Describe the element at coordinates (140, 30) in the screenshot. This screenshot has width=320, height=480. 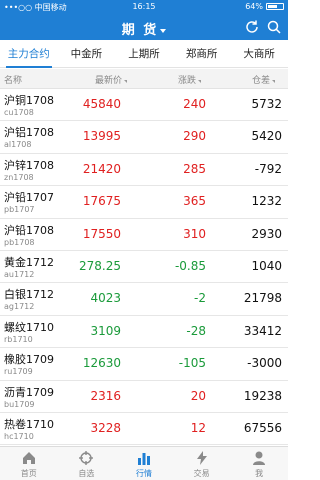
I see `page-title: 期 货` at that location.